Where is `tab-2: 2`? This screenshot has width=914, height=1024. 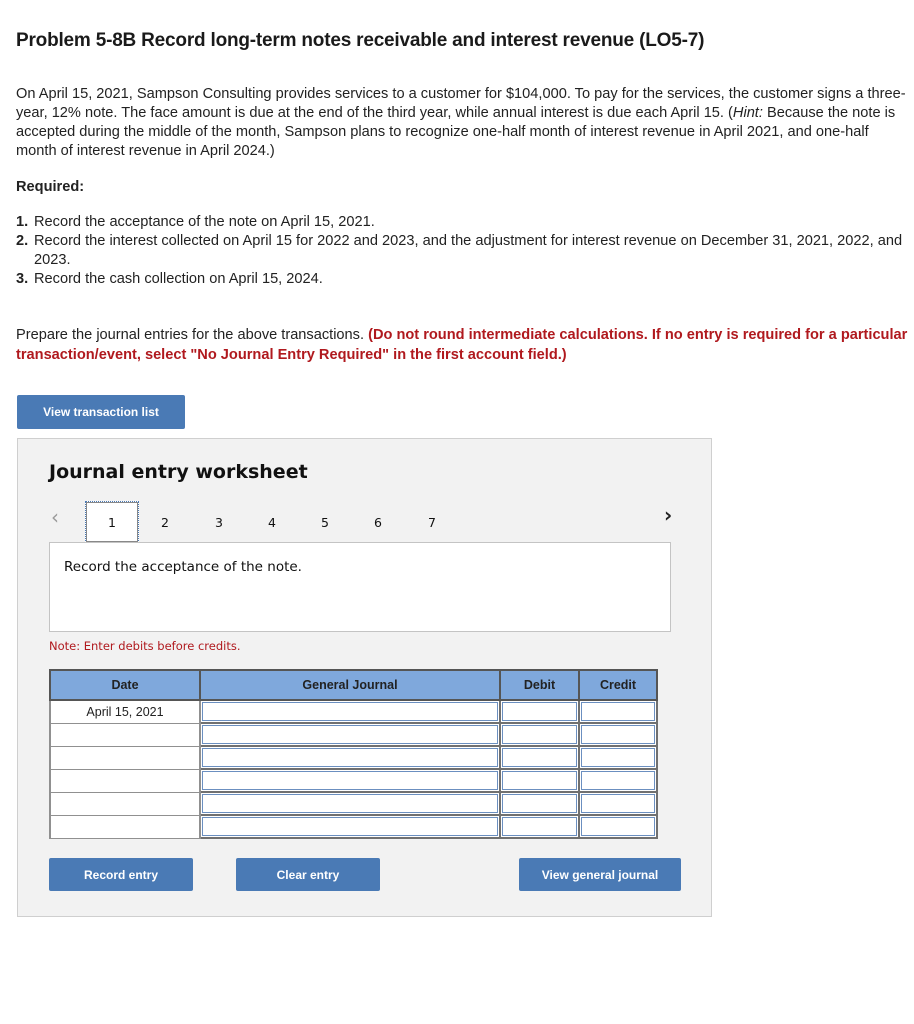 tab-2: 2 is located at coordinates (165, 522).